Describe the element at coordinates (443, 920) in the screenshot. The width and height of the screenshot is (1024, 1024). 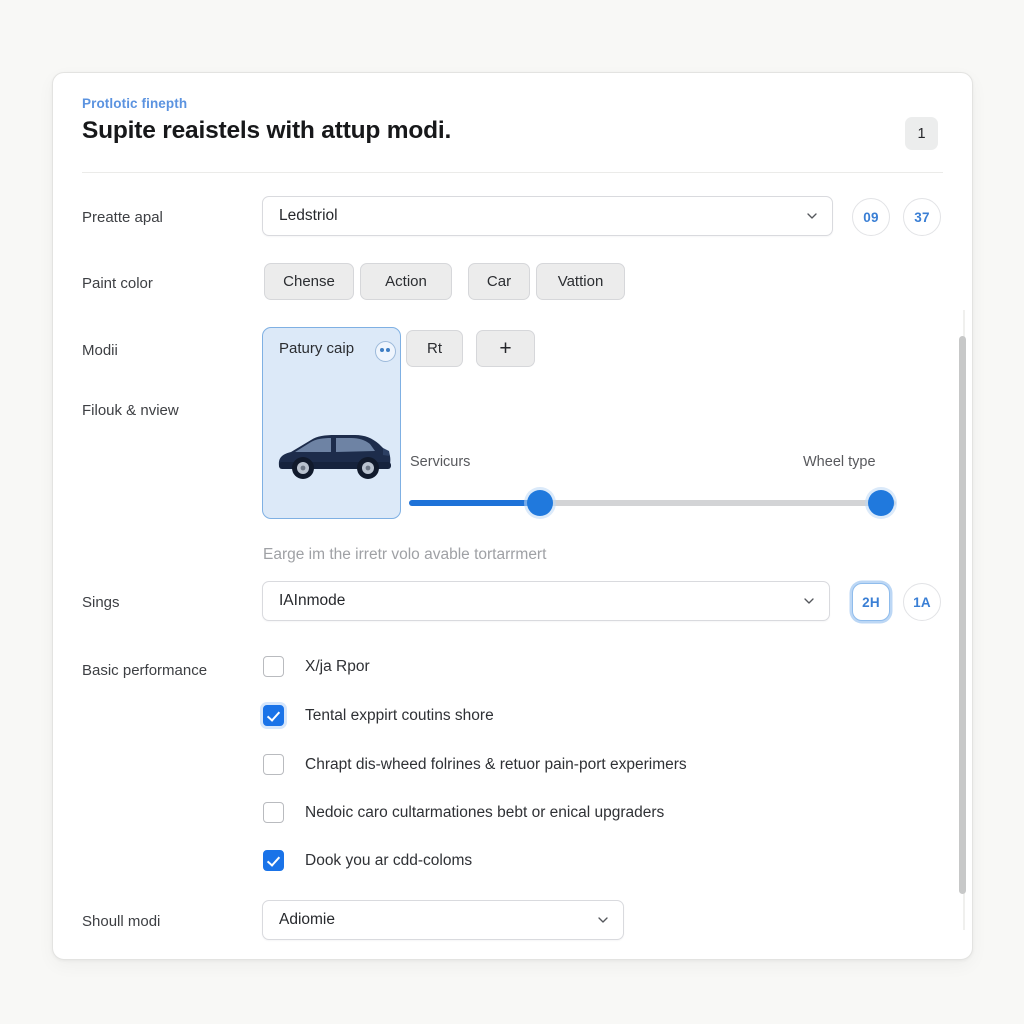
I see `select-shoull-modi: Adiomie` at that location.